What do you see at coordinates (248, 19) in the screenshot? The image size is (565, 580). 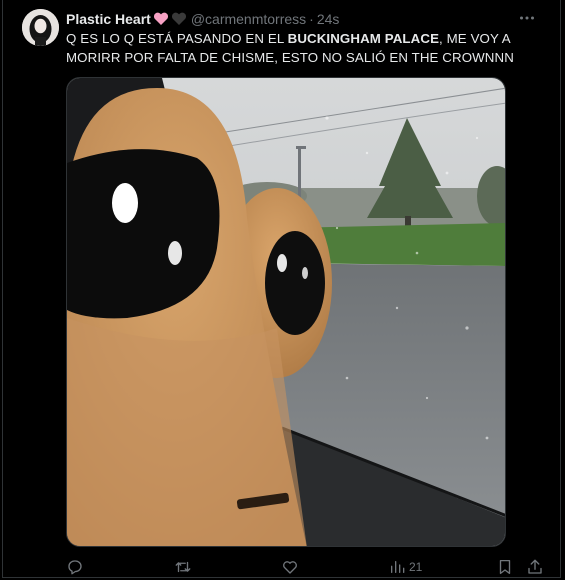 I see `user-handle: @carmenmtorress` at bounding box center [248, 19].